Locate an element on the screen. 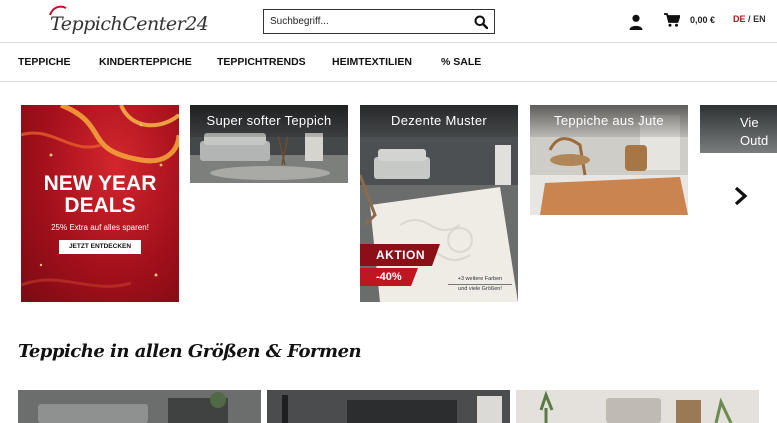 The width and height of the screenshot is (777, 423). promo-heading-line1: NEW YEAR is located at coordinates (100, 183).